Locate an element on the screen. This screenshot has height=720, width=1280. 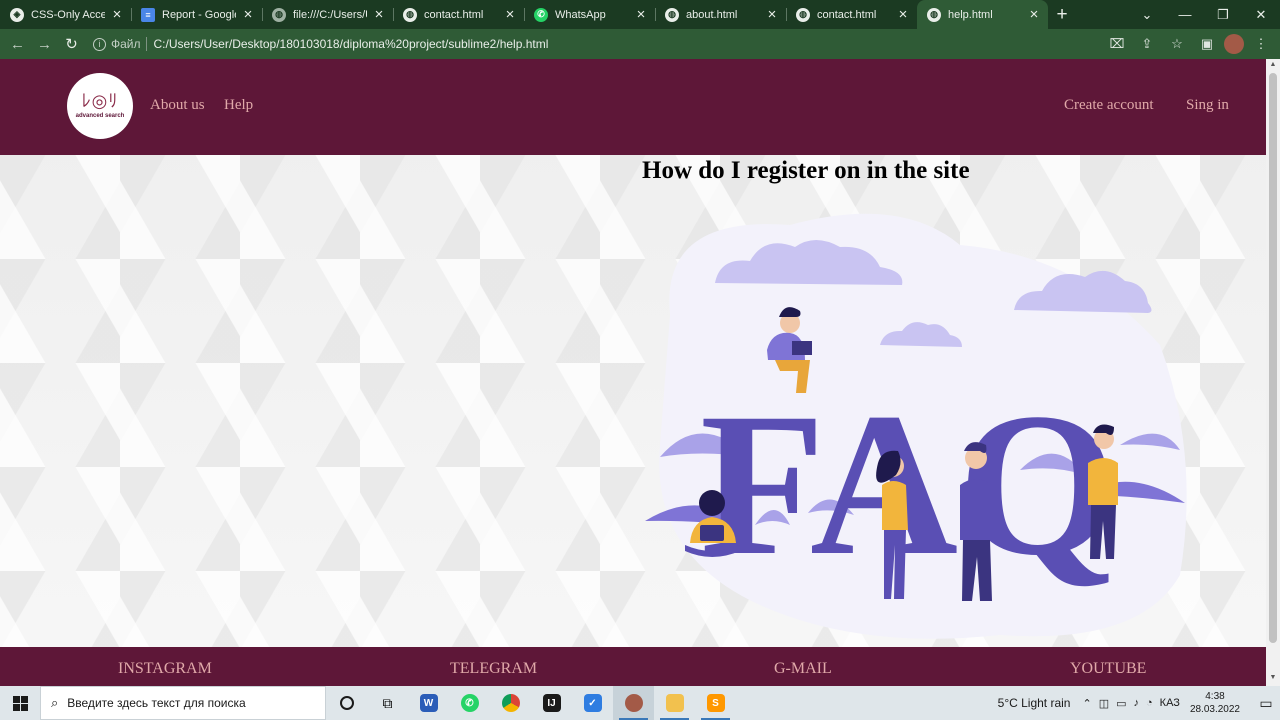
search-icon: ⌕ is located at coordinates (55, 702).